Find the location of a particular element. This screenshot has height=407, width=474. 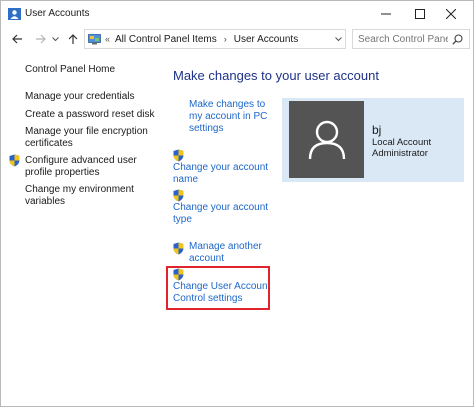

task-manage-another-account-line2: account is located at coordinates (206, 259).